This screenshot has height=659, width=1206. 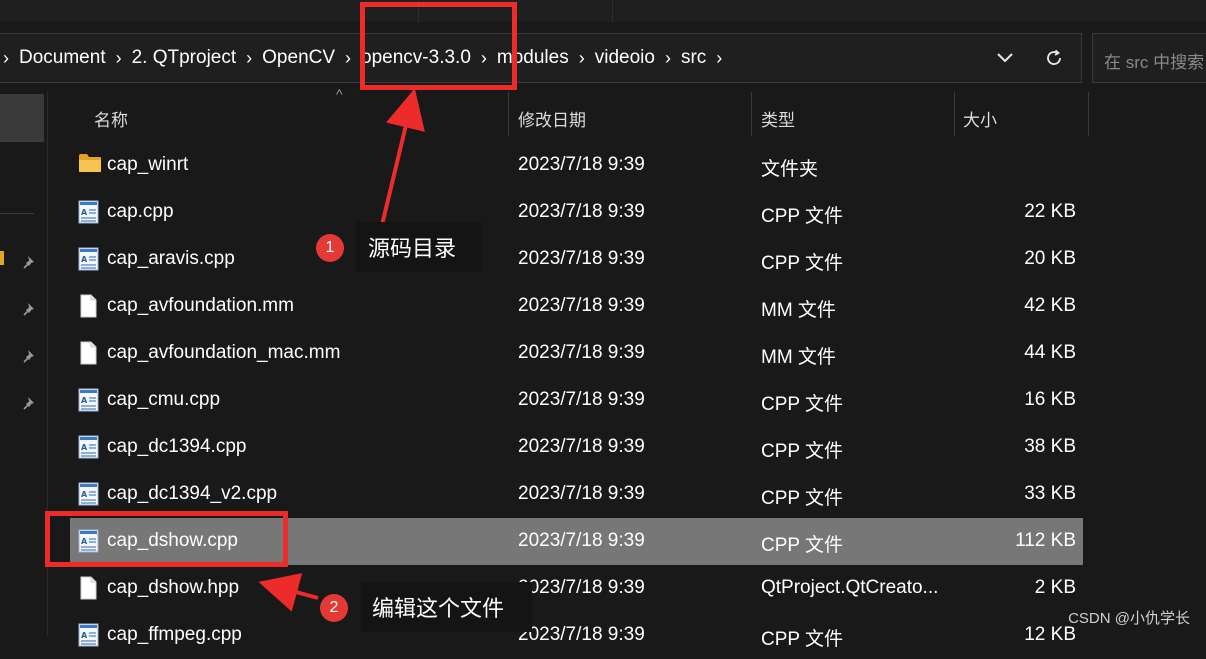 I want to click on callout-number-badge: 1, so click(x=330, y=248).